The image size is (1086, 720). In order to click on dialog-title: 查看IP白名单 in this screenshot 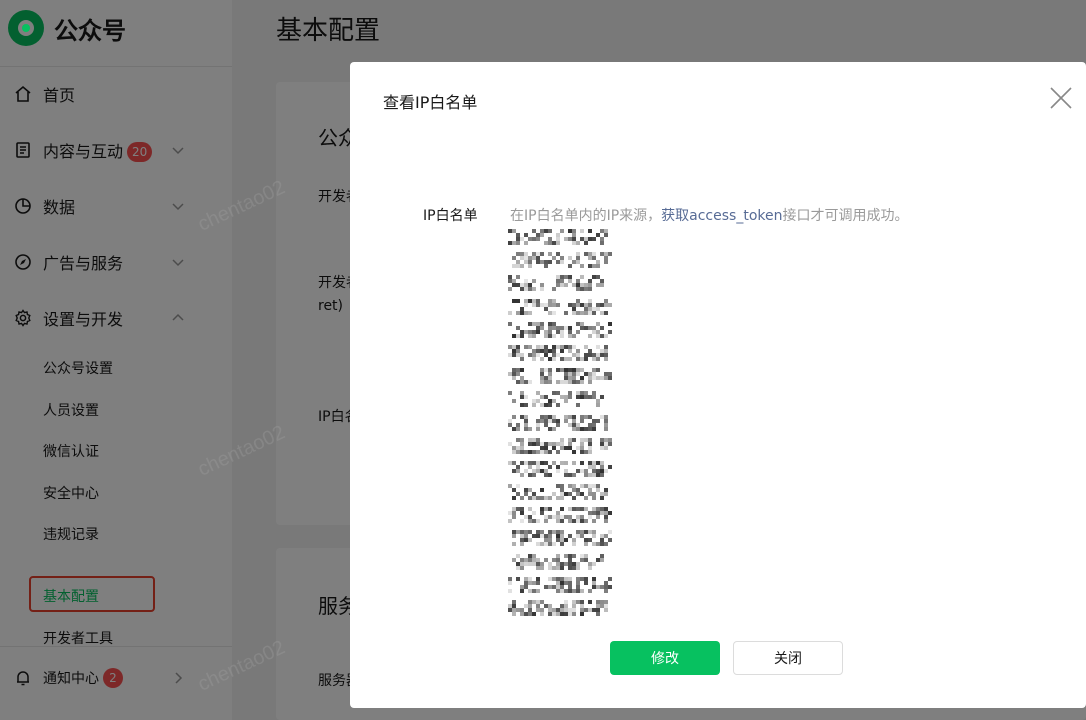, I will do `click(430, 102)`.